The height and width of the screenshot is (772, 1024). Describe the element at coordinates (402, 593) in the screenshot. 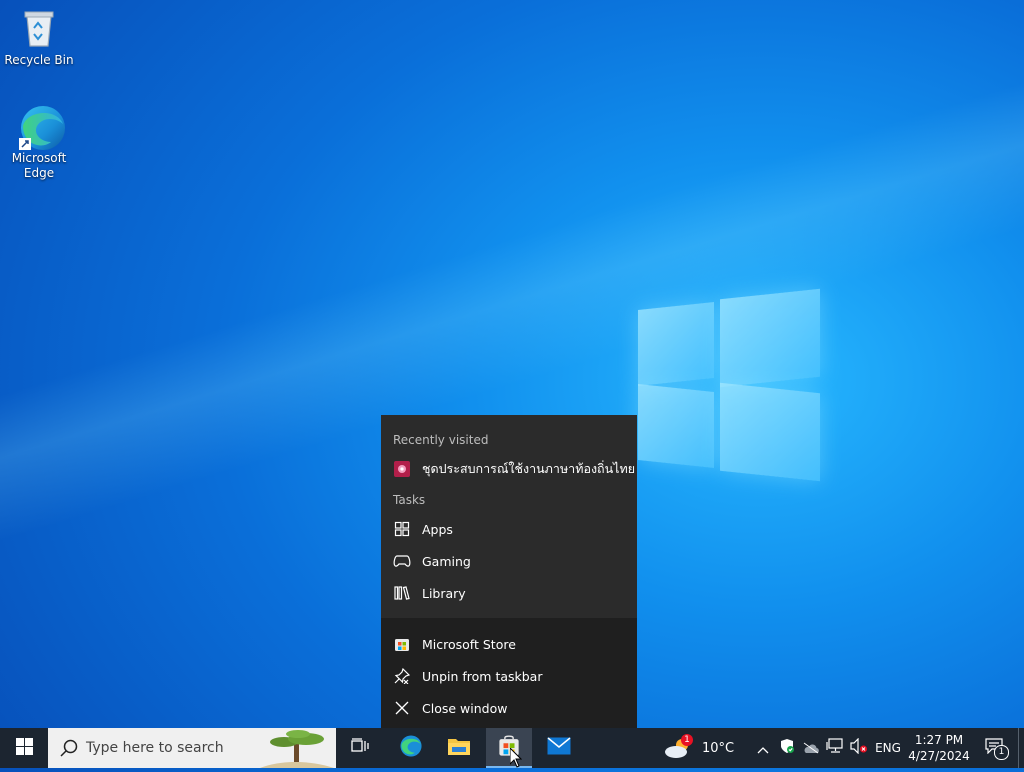

I see `library-books-icon` at that location.